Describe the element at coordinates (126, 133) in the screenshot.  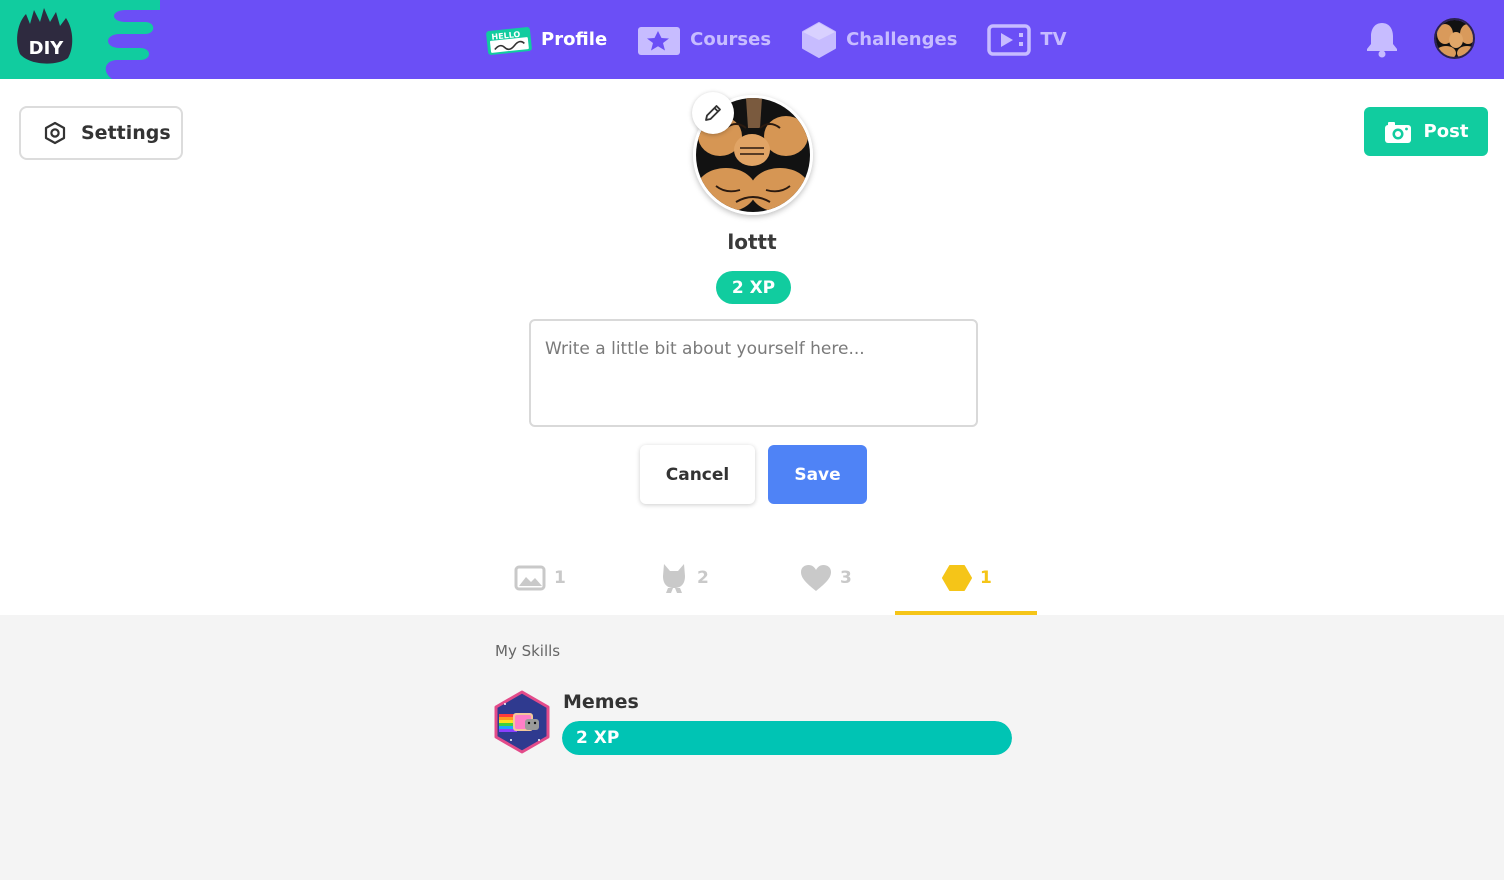
I see `settings-label: Settings` at that location.